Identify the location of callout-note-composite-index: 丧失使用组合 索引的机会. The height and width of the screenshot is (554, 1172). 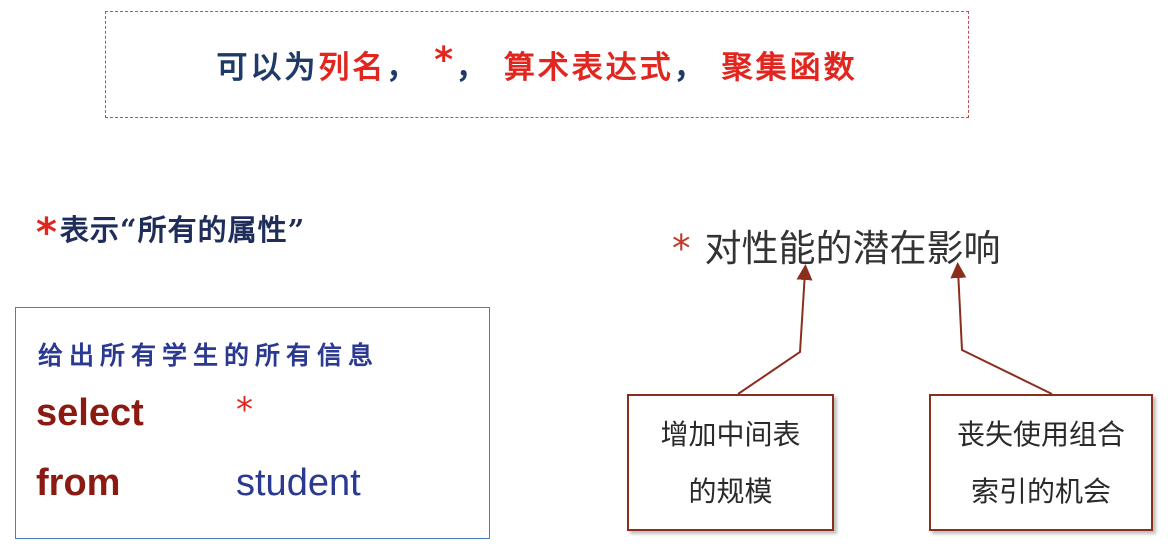
(1041, 462).